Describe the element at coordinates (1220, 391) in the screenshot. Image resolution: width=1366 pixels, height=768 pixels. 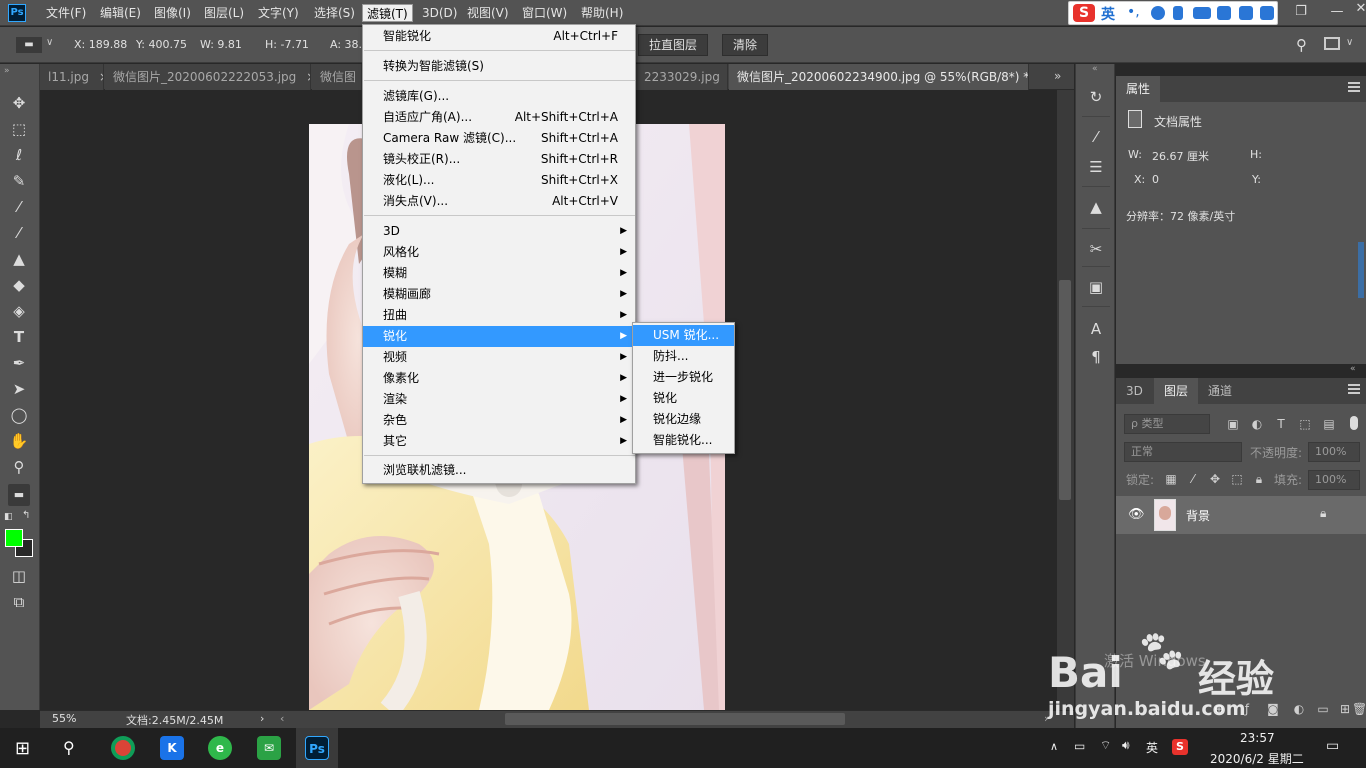
I see `tab-channels: 通道` at that location.